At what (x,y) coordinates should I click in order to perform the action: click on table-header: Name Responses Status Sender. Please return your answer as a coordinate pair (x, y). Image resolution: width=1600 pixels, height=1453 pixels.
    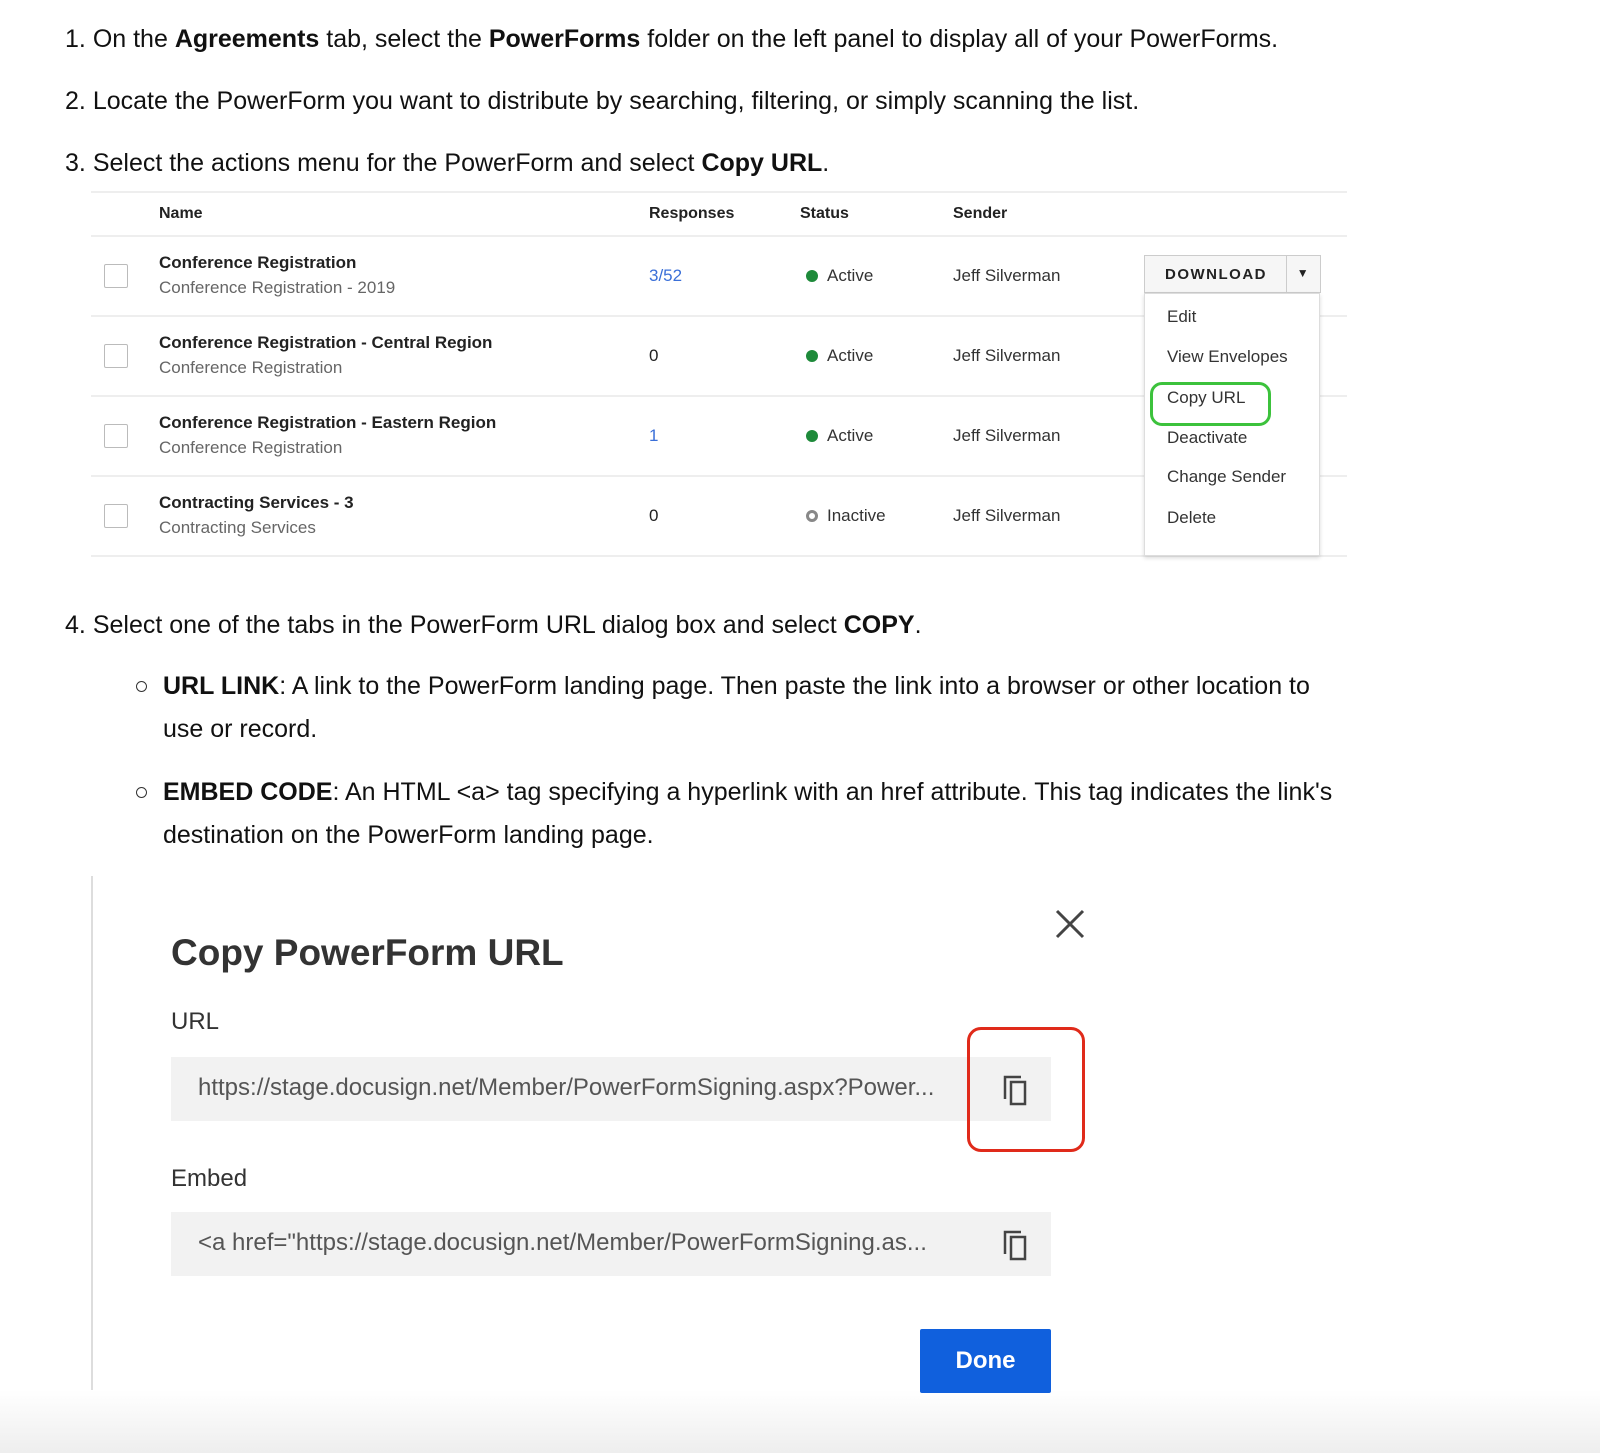
    Looking at the image, I should click on (719, 215).